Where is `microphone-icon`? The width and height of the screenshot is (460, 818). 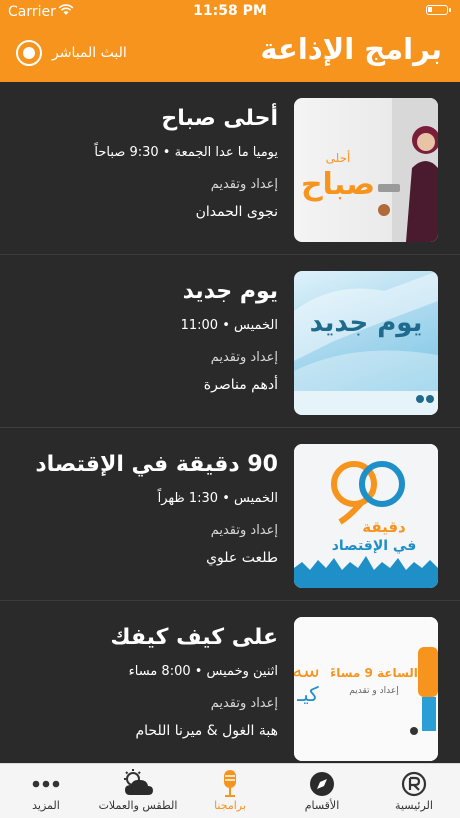 microphone-icon is located at coordinates (230, 783).